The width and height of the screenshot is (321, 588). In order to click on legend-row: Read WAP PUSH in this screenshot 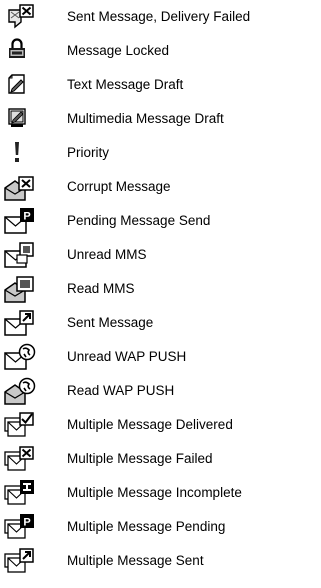, I will do `click(160, 391)`.